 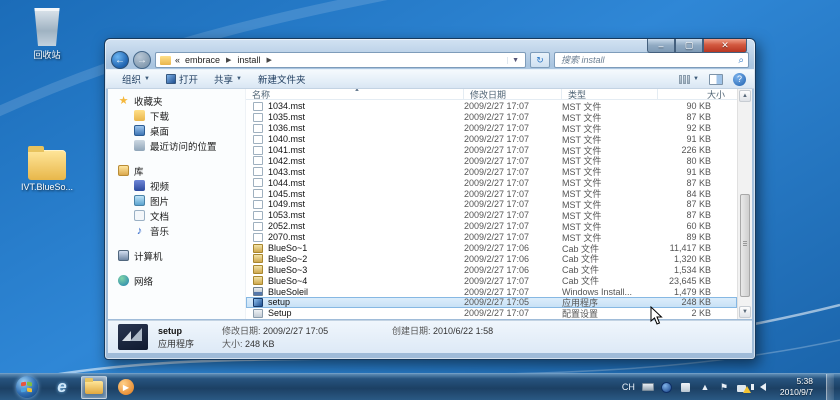 What do you see at coordinates (420, 386) in the screenshot?
I see `taskbar: e ▶ CH ▲ ⚑ 5:38 2010/9/7` at bounding box center [420, 386].